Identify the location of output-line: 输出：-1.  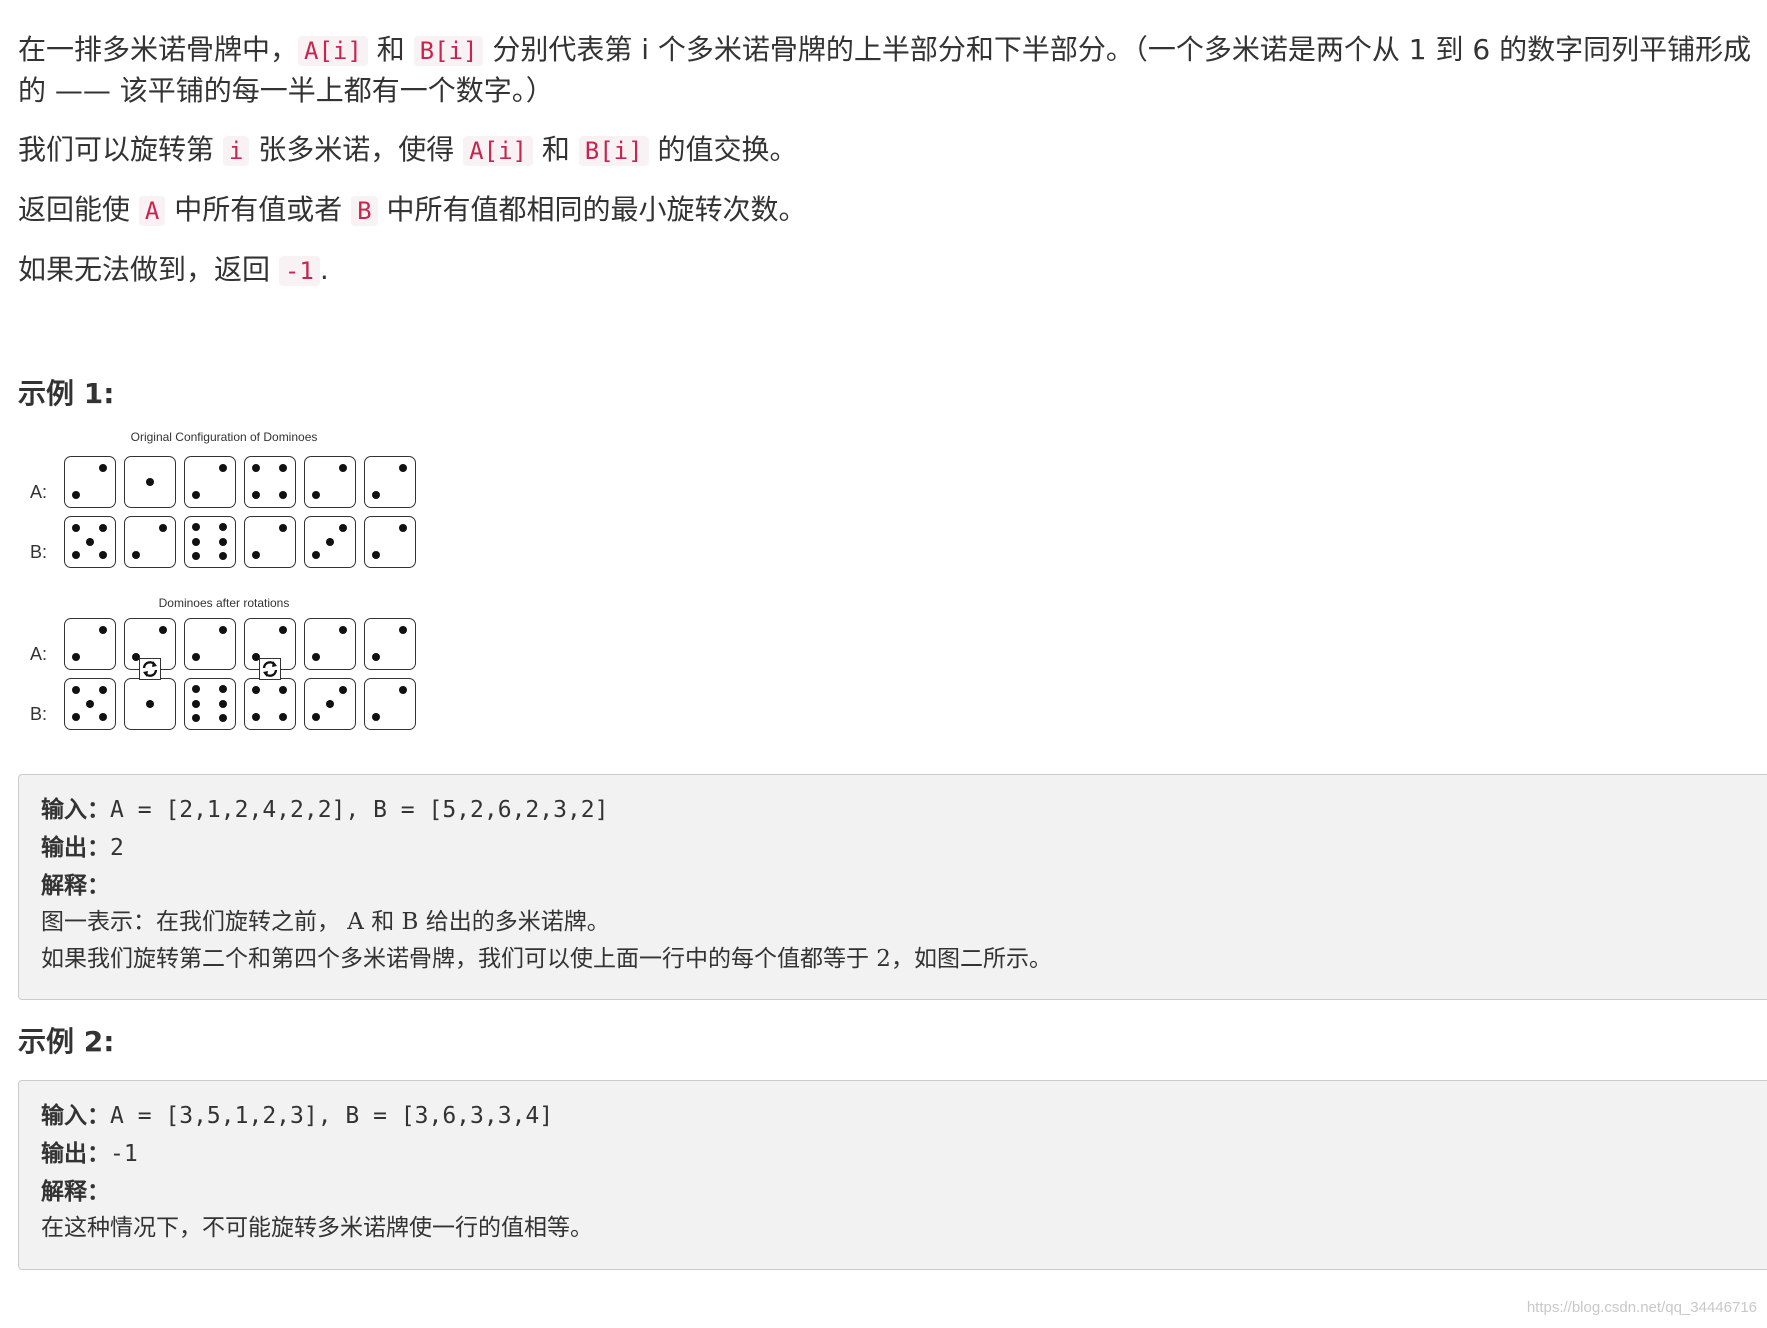
(903, 1154).